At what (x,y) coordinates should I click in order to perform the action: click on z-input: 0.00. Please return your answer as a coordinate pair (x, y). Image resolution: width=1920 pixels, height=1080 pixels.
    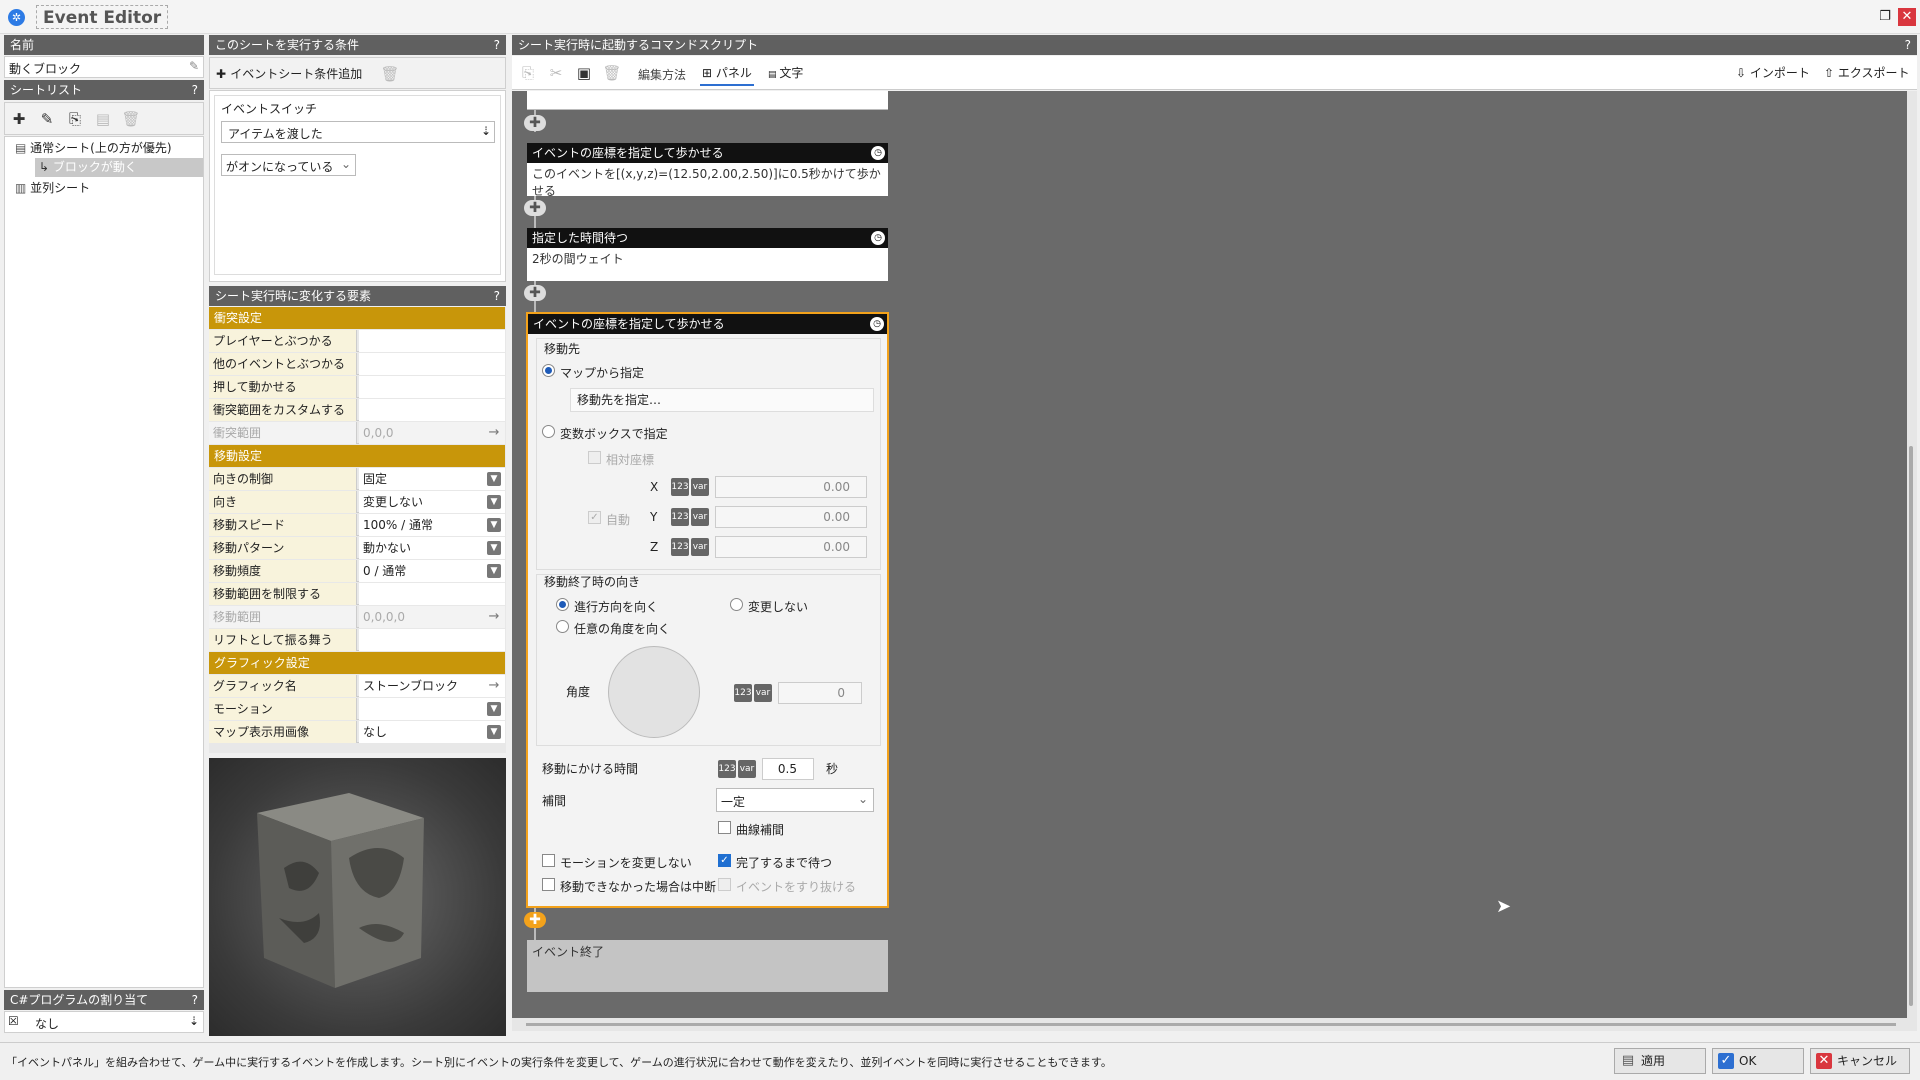
    Looking at the image, I should click on (791, 547).